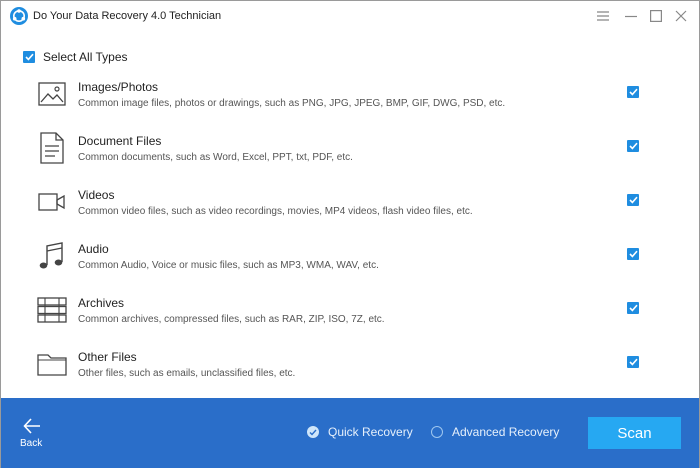 Image resolution: width=700 pixels, height=468 pixels. Describe the element at coordinates (370, 432) in the screenshot. I see `quick-recovery-label: Quick Recovery` at that location.